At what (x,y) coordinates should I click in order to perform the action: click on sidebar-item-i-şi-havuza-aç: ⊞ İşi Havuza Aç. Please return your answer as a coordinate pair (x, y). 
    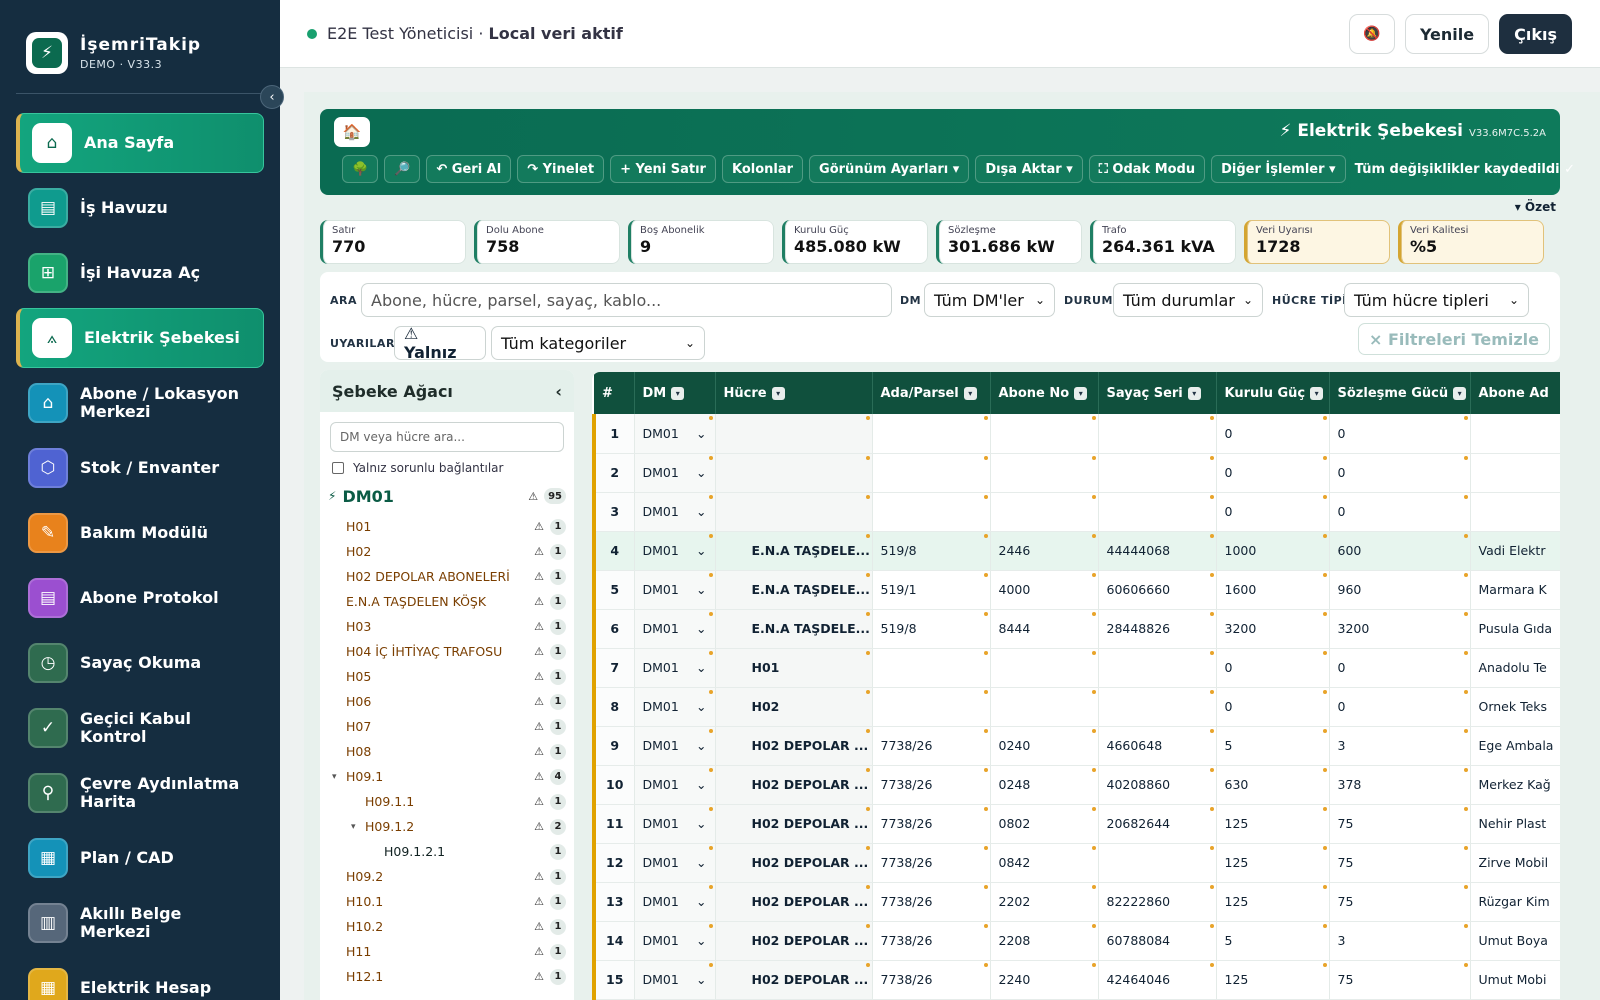
    Looking at the image, I should click on (140, 273).